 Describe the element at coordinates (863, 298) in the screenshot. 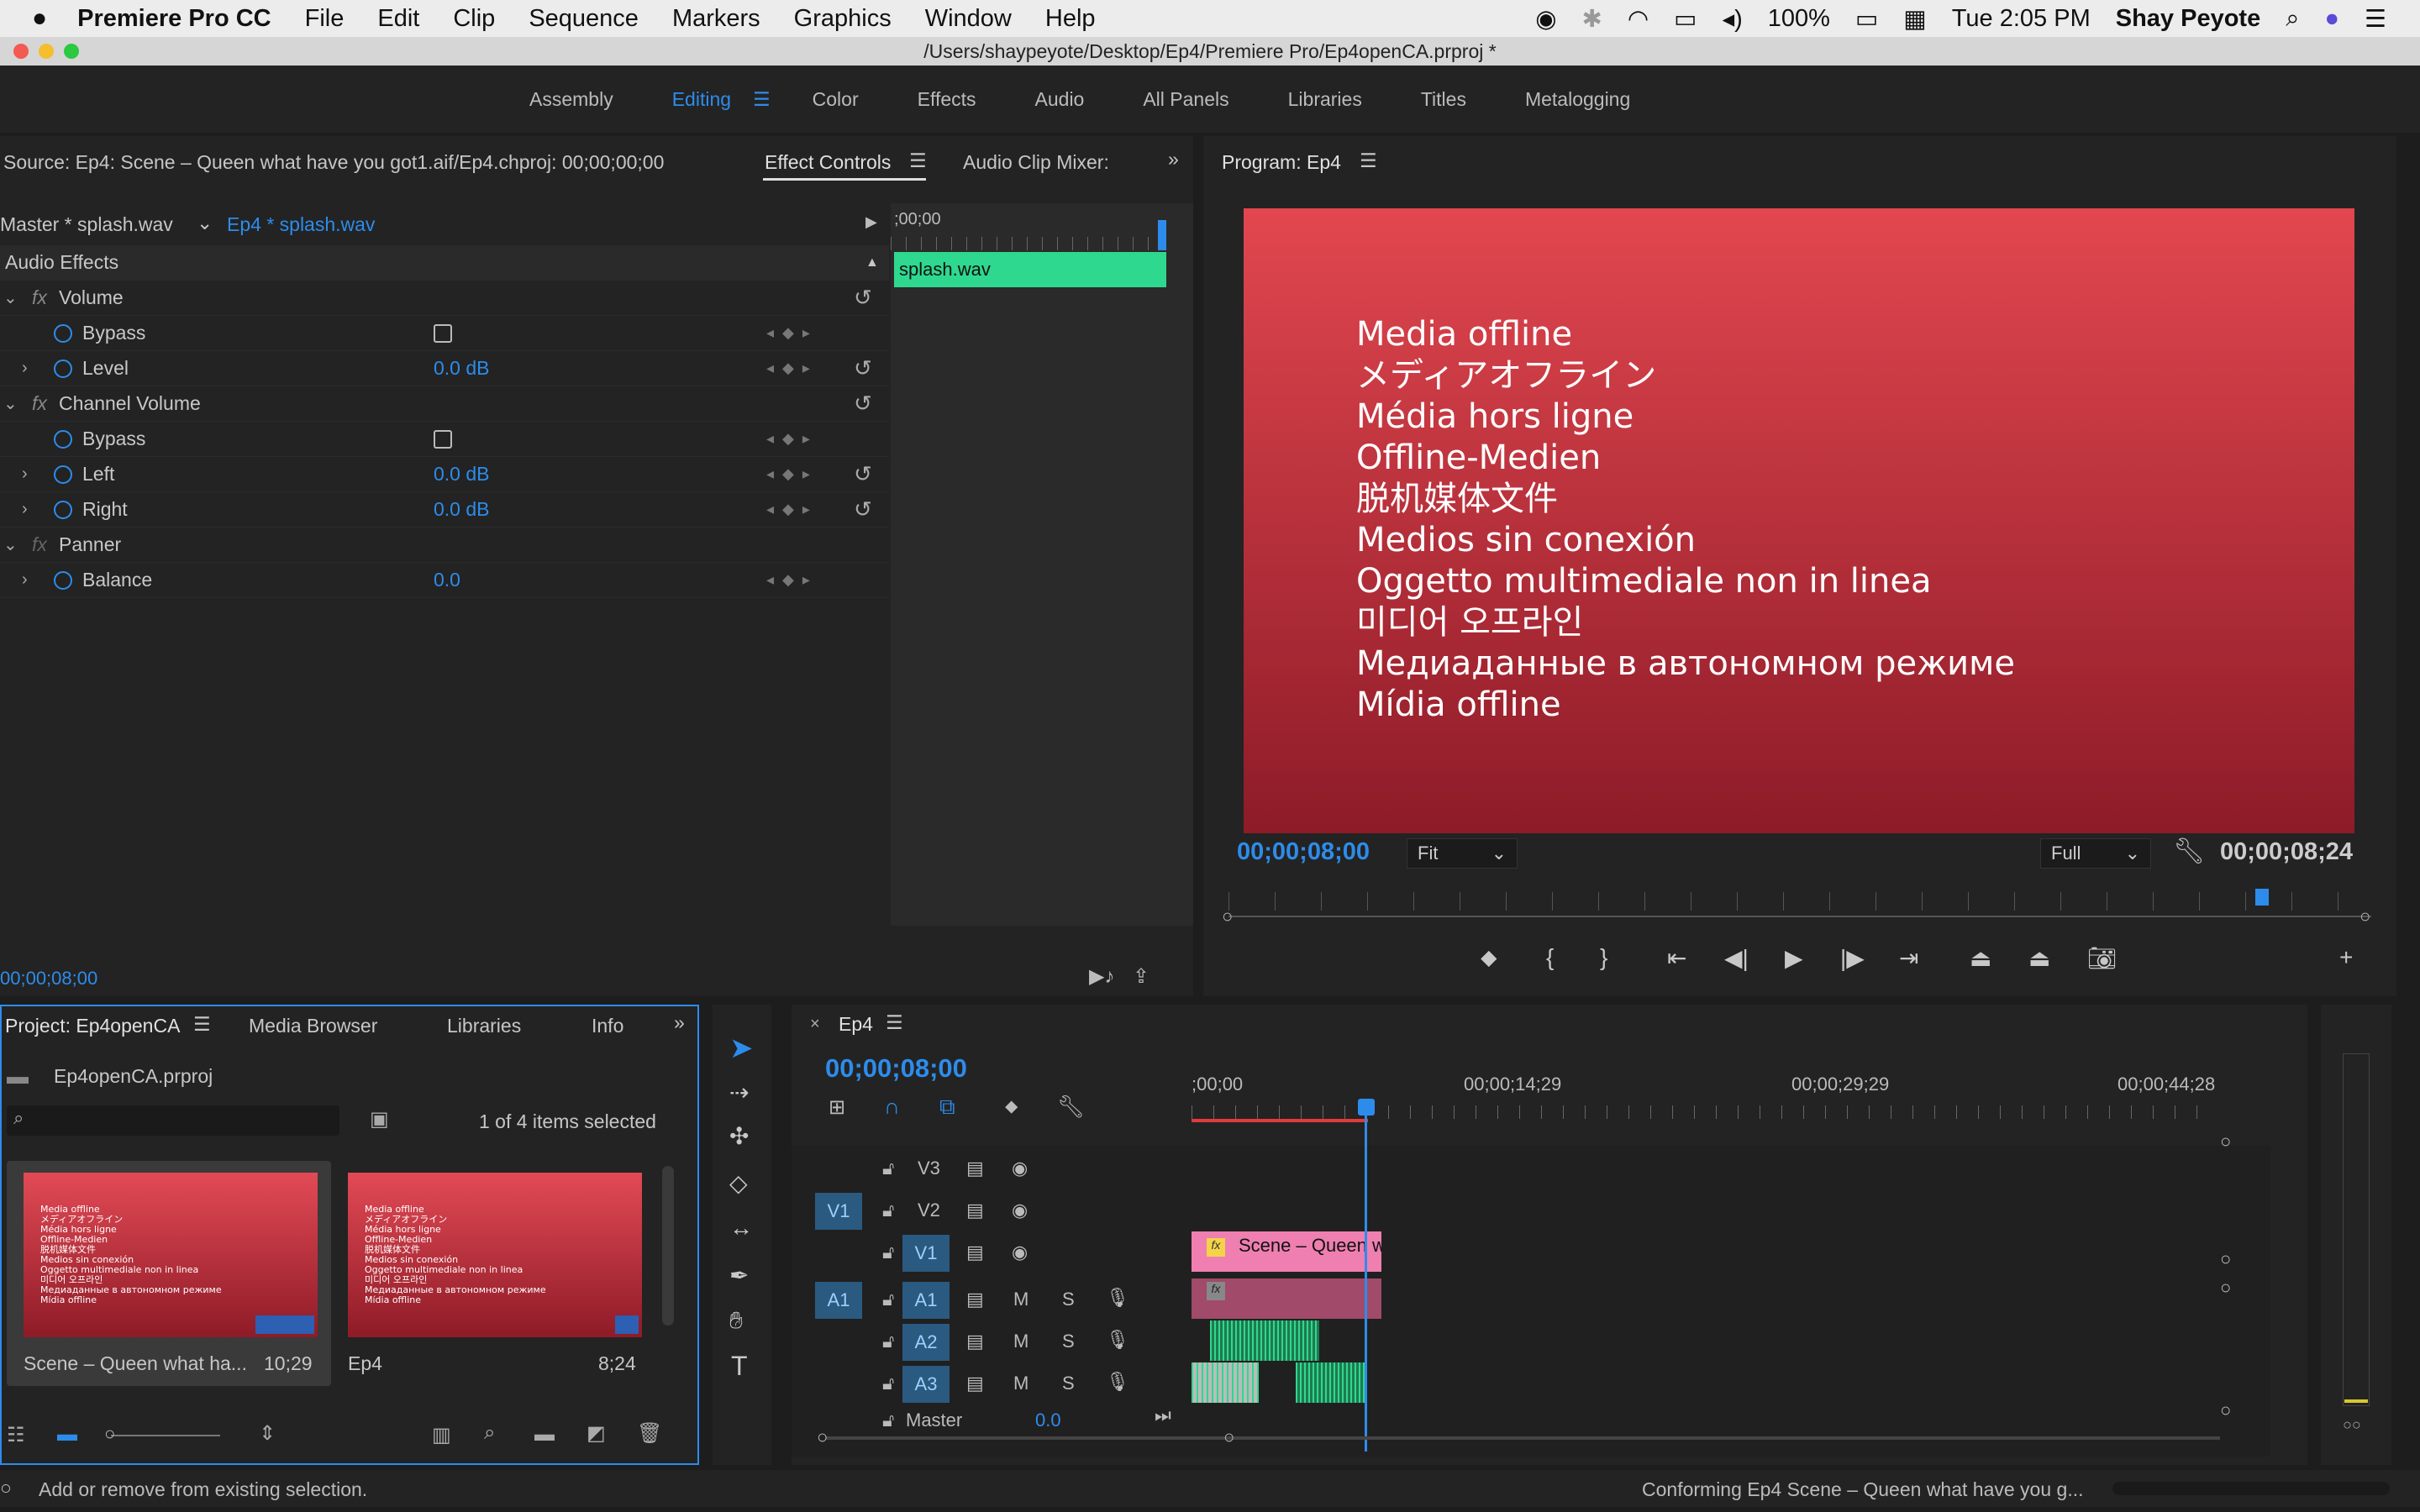

I see `reset-icon: ↺` at that location.